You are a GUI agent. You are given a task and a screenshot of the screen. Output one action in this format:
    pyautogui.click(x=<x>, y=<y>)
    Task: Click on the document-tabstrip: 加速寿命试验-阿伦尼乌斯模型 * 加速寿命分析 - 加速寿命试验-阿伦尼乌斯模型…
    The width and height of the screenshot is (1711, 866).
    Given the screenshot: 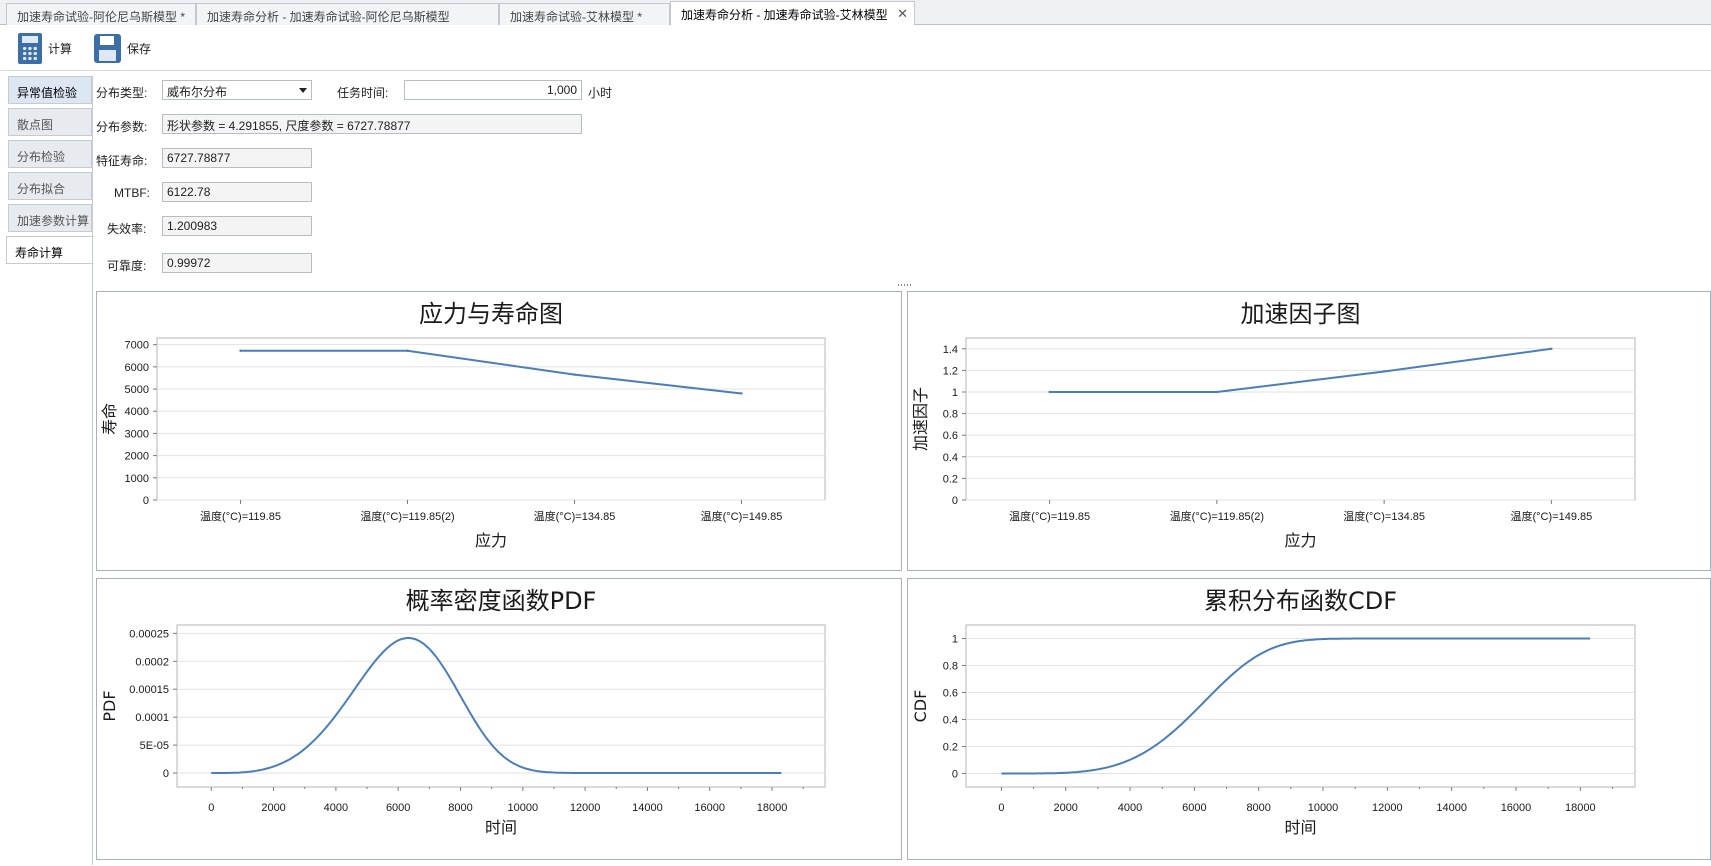 What is the action you would take?
    pyautogui.click(x=855, y=13)
    